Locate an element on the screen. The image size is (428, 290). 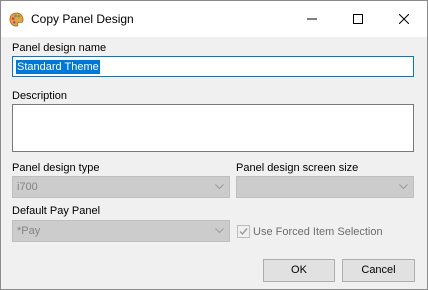
minimize-icon is located at coordinates (312, 19).